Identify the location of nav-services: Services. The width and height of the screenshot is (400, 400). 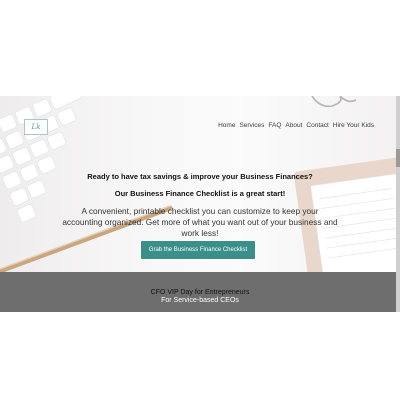
(251, 125).